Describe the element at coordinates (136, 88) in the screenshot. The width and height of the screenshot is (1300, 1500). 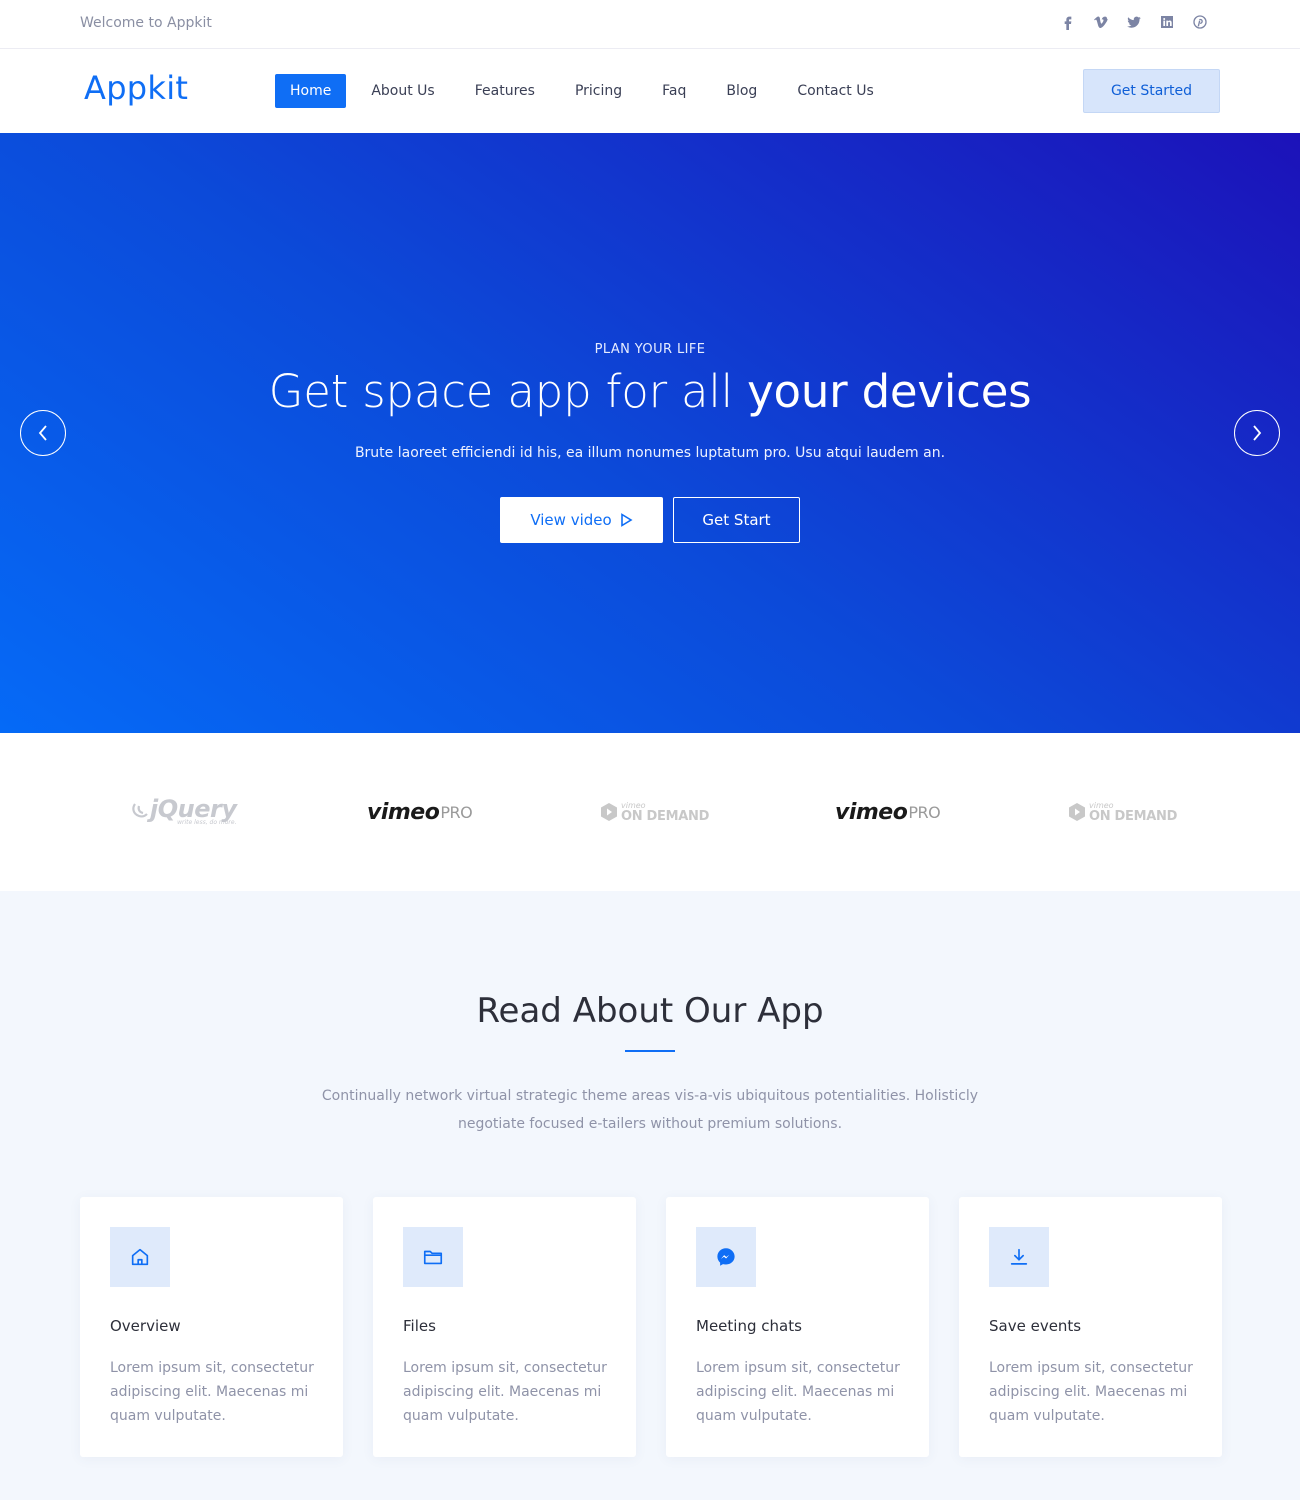
I see `logo: Appkit` at that location.